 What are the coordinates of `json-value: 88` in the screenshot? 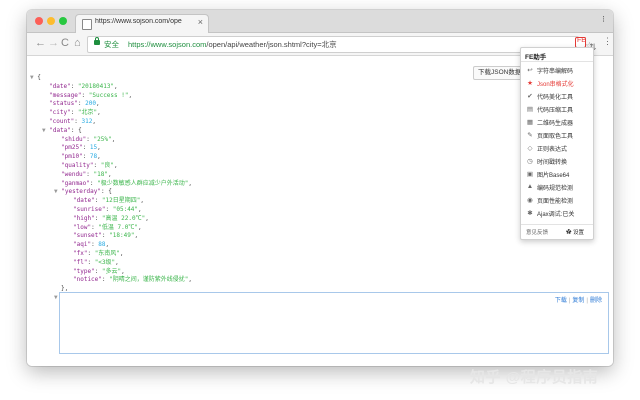 It's located at (102, 245).